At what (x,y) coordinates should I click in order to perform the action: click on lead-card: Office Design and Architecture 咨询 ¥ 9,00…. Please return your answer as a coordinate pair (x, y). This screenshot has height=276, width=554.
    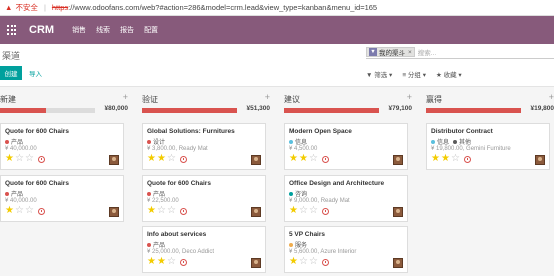
    Looking at the image, I should click on (346, 198).